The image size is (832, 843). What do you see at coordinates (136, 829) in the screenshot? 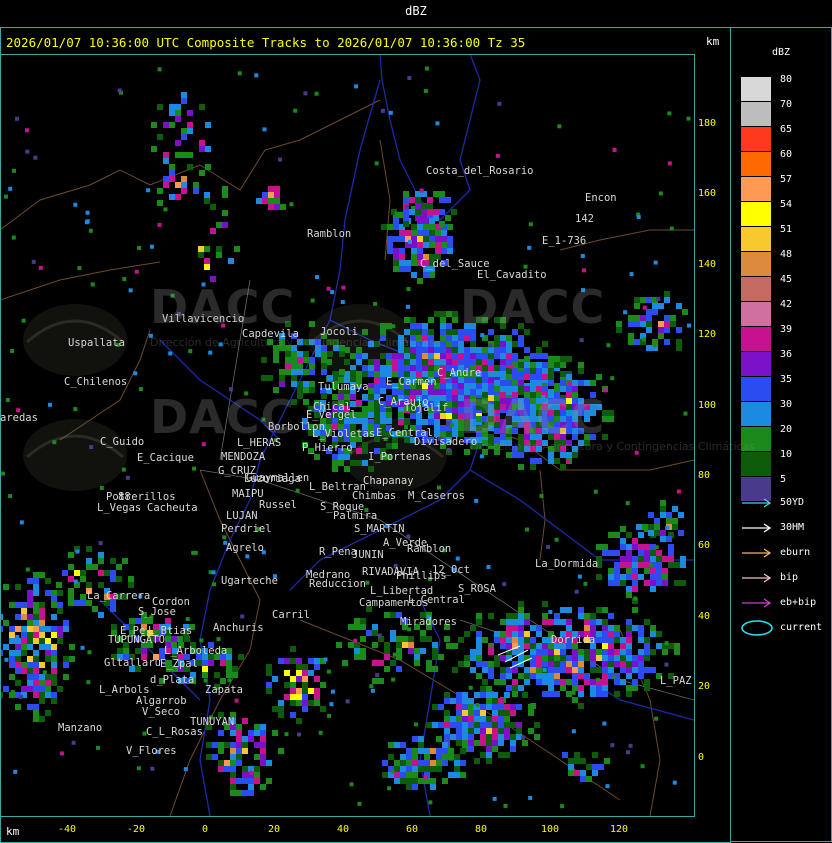
I see `x-tick-label: -20` at bounding box center [136, 829].